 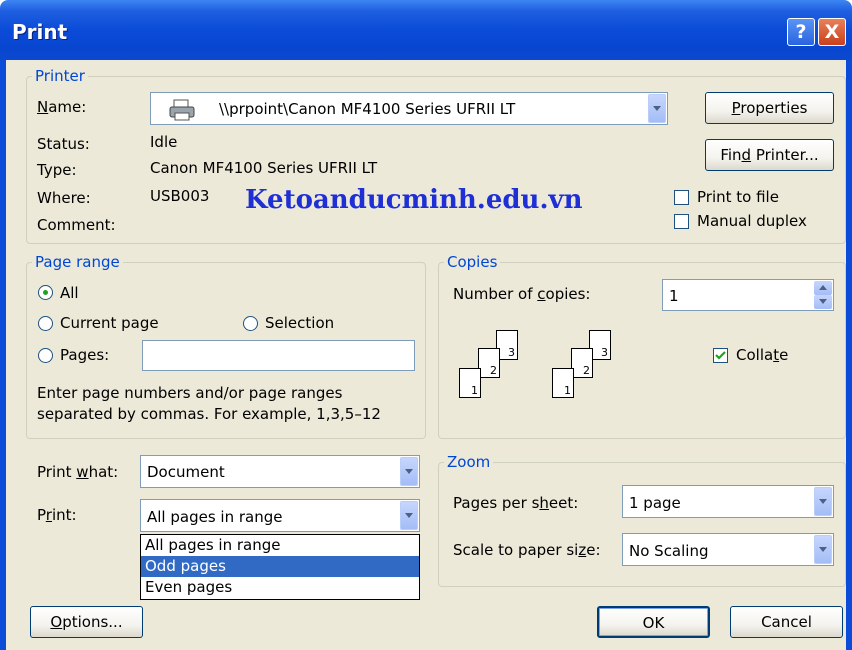 I want to click on close-button: X, so click(x=832, y=32).